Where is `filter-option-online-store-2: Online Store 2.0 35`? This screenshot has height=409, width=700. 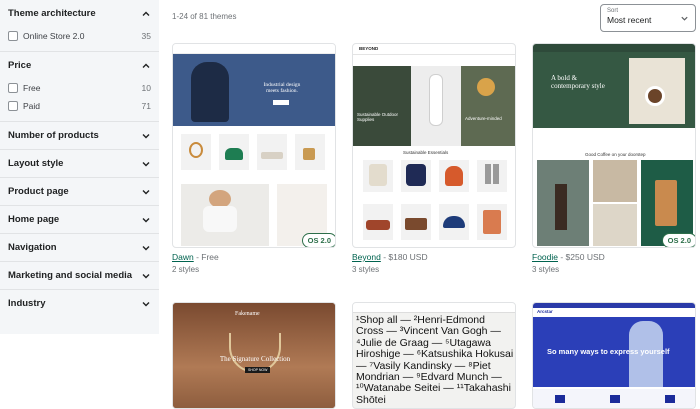 filter-option-online-store-2: Online Store 2.0 35 is located at coordinates (79, 36).